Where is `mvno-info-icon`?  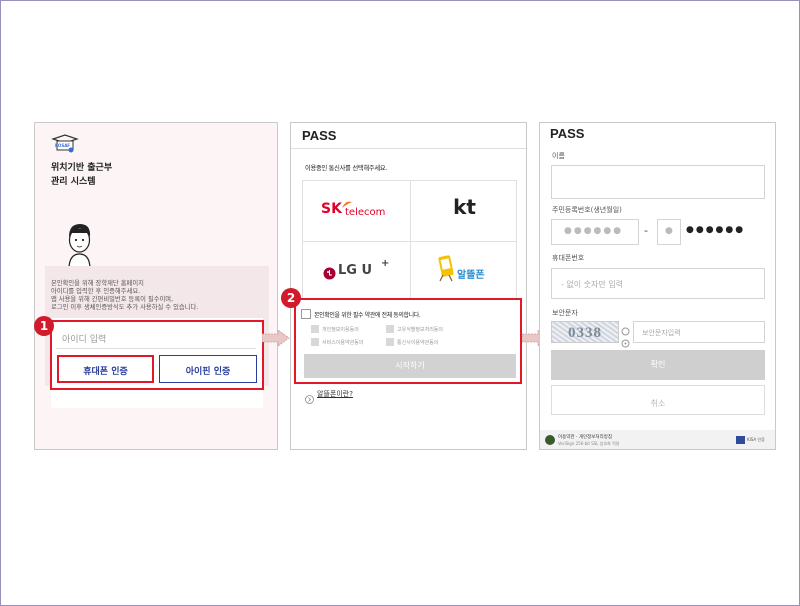 mvno-info-icon is located at coordinates (309, 396).